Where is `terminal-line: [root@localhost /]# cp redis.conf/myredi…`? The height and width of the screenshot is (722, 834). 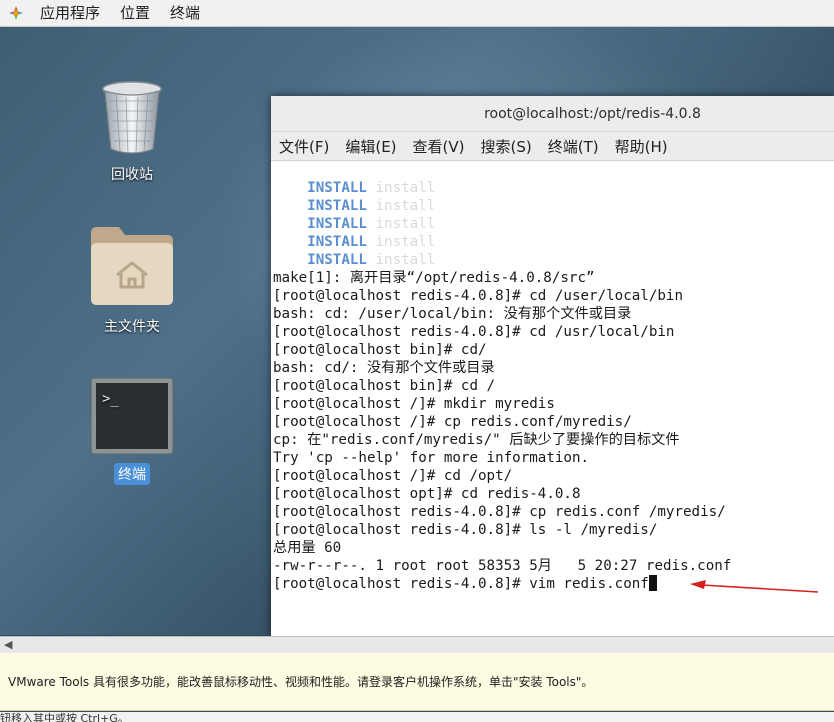 terminal-line: [root@localhost /]# cp redis.conf/myredi… is located at coordinates (452, 422).